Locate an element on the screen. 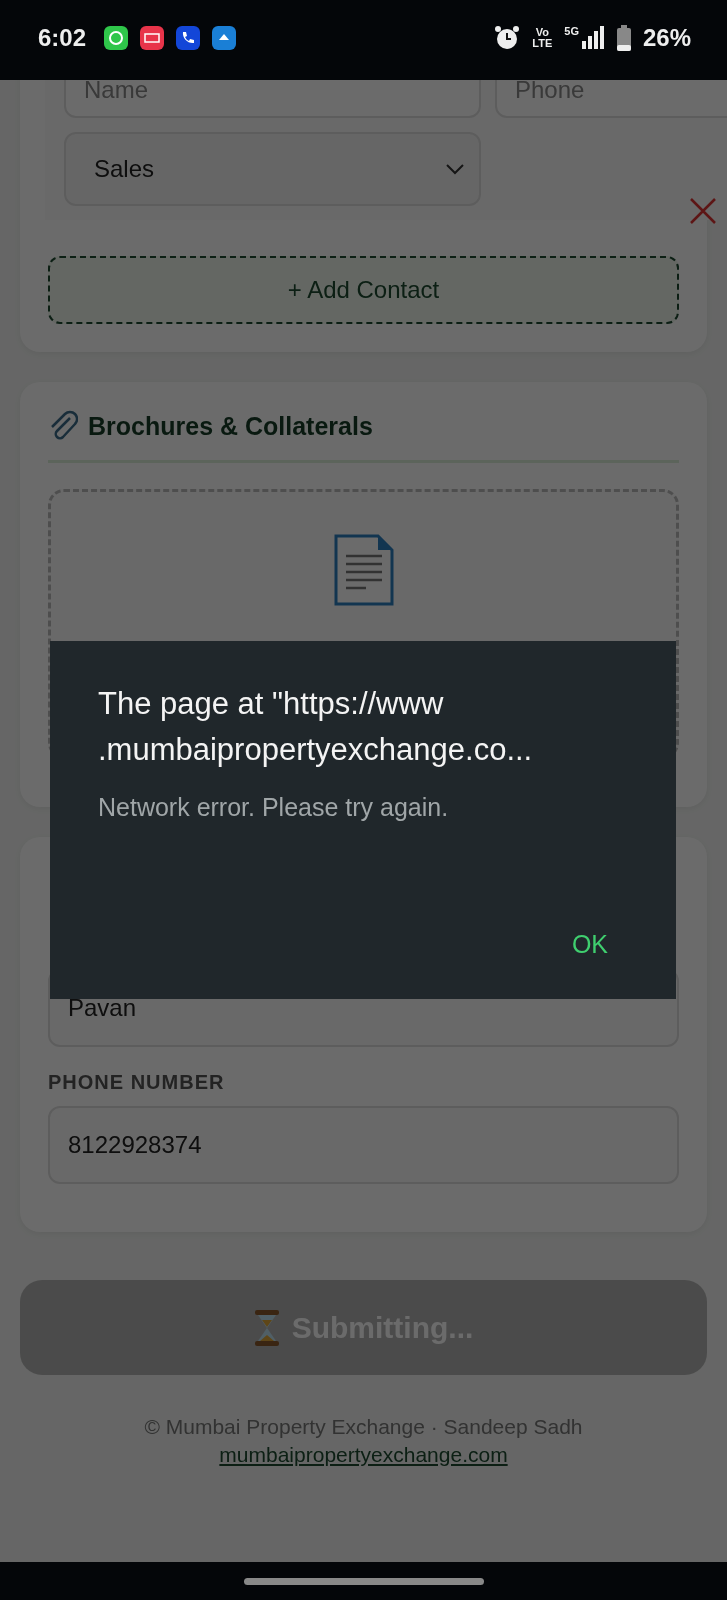 The width and height of the screenshot is (727, 1600). phone-field: 8122928374 is located at coordinates (363, 1145).